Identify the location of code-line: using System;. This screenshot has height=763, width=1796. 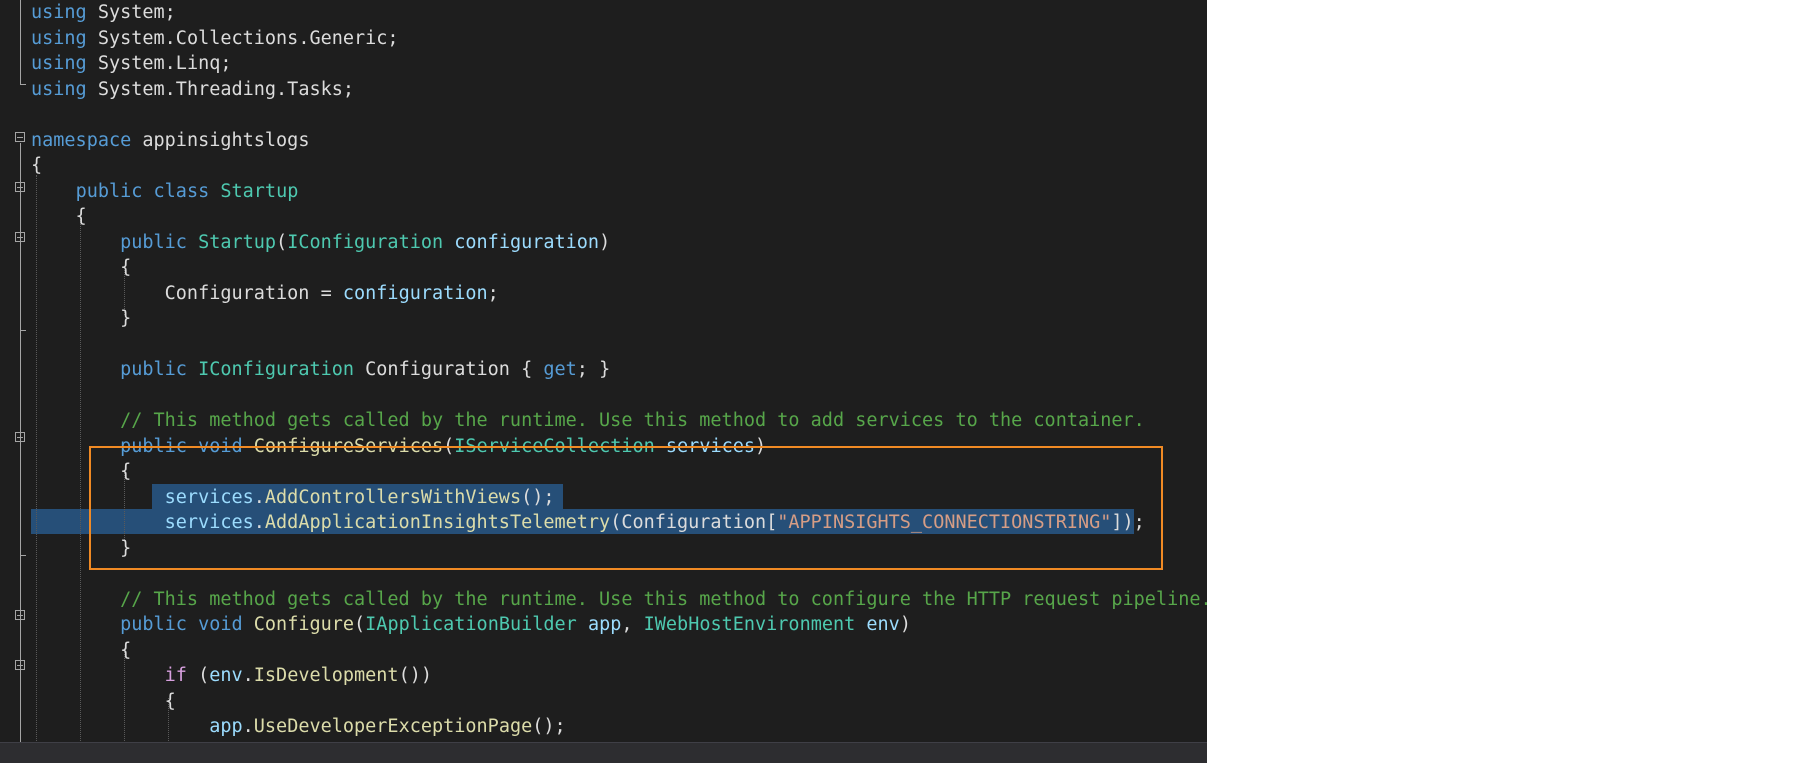
(603, 12).